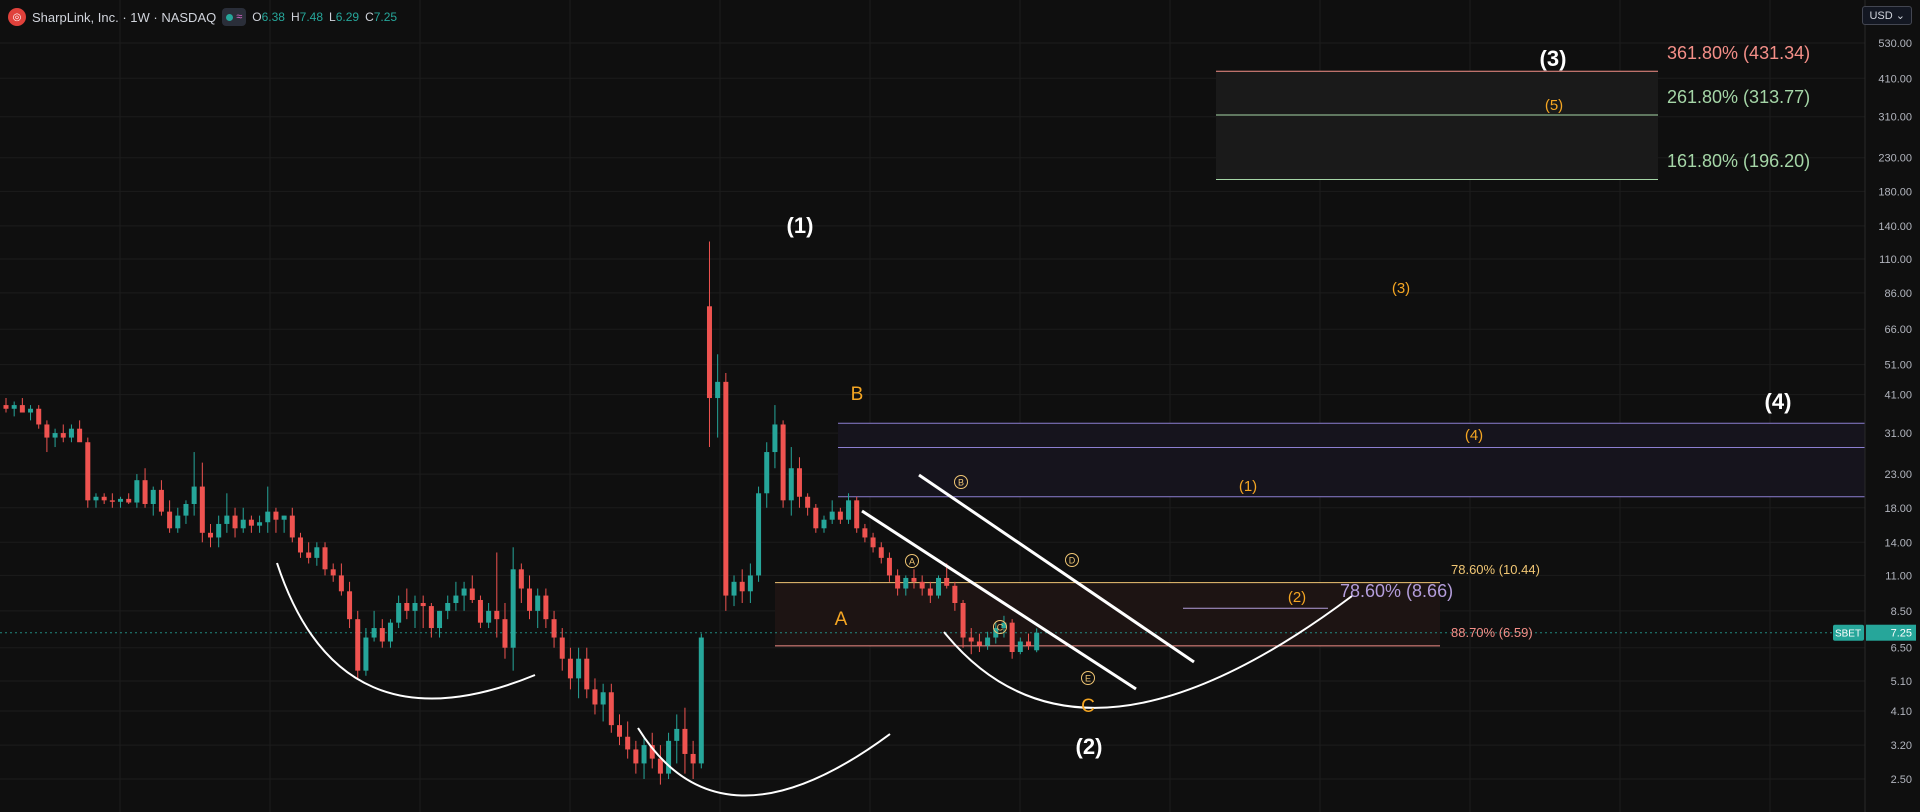 The image size is (1920, 812). Describe the element at coordinates (1088, 706) in the screenshot. I see `wave-label: C` at that location.